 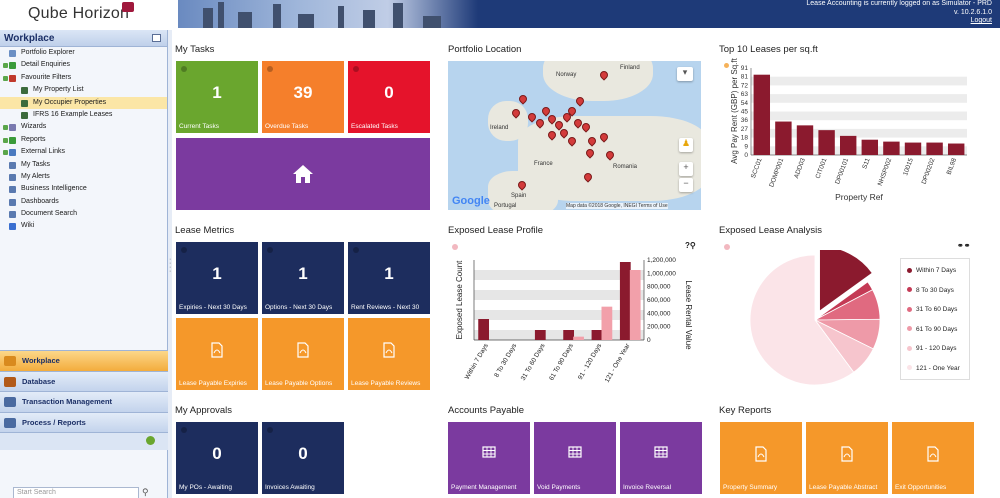 What do you see at coordinates (800, 168) in the screenshot?
I see `x-tick-label: ADD03` at bounding box center [800, 168].